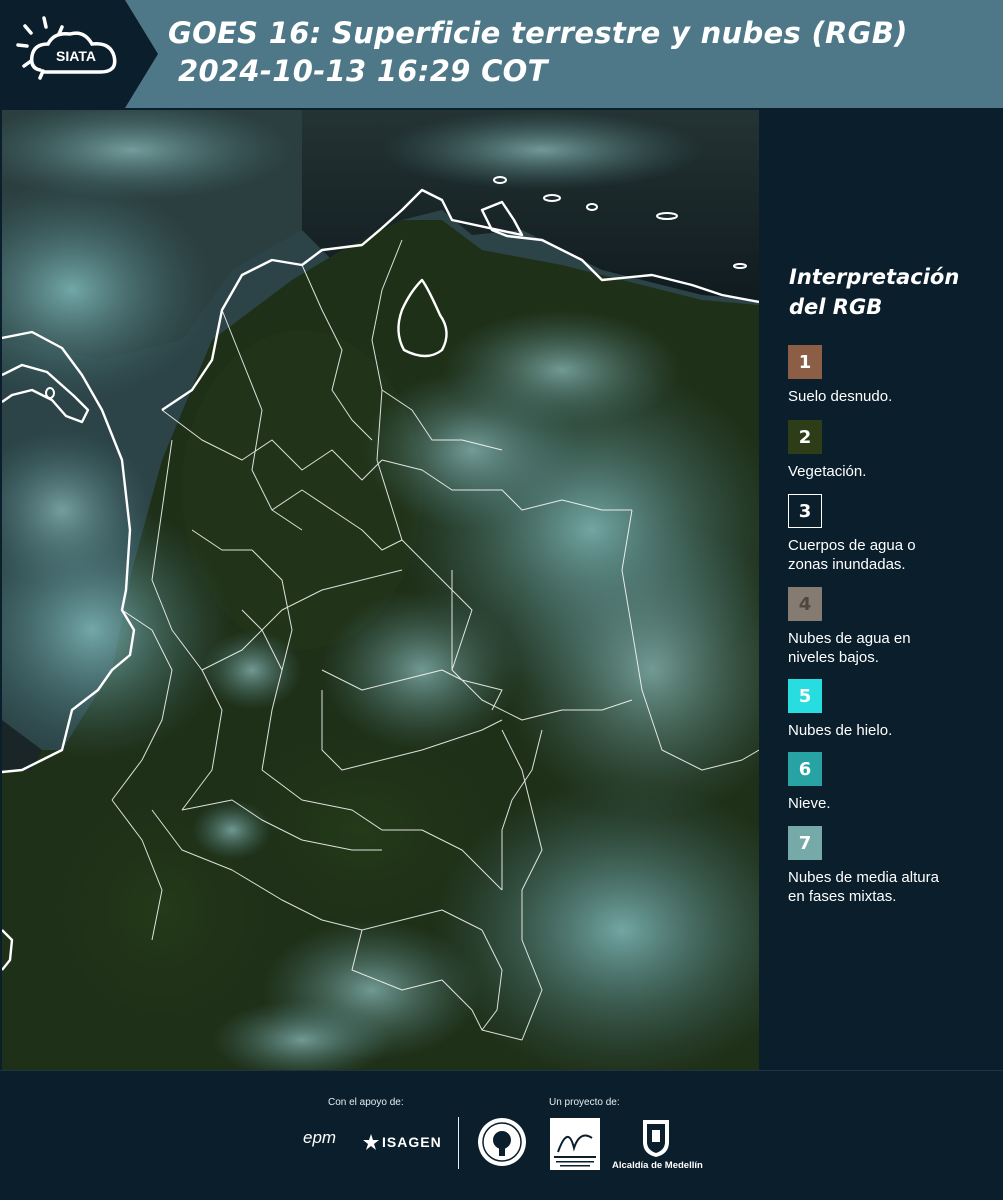 Image resolution: width=1003 pixels, height=1200 pixels. What do you see at coordinates (76, 56) in the screenshot?
I see `svg-text: SIATA` at bounding box center [76, 56].